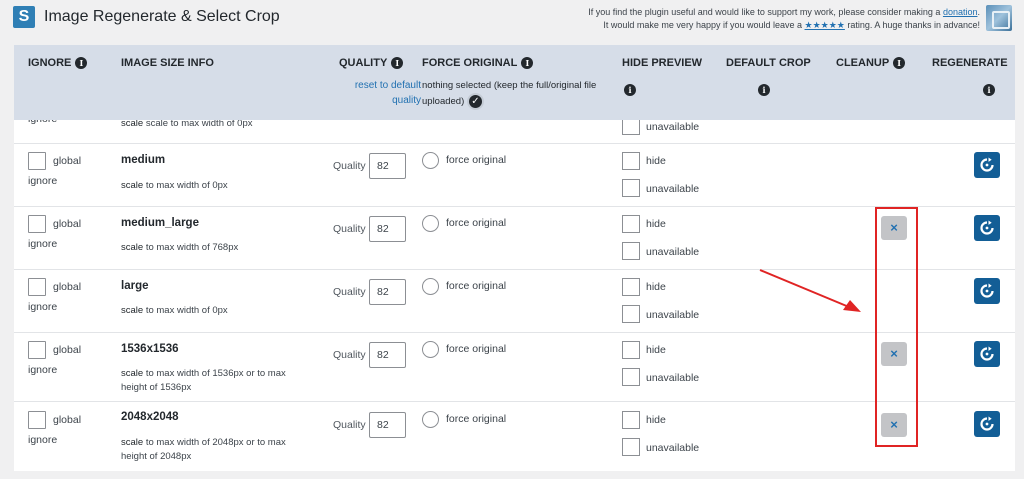 This screenshot has width=1024, height=479. What do you see at coordinates (406, 100) in the screenshot?
I see `reset-link-line2: quality` at bounding box center [406, 100].